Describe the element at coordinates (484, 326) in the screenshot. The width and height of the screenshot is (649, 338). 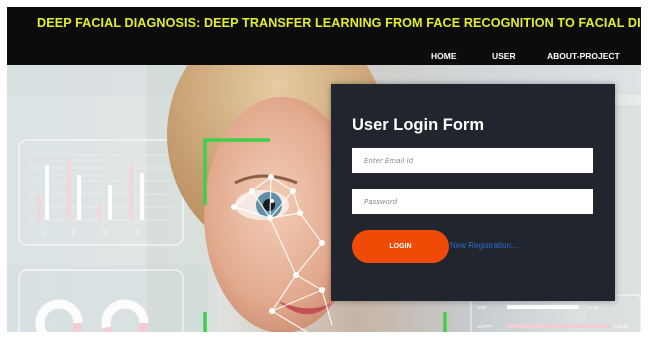
I see `hud-label-happy: HAPPY` at that location.